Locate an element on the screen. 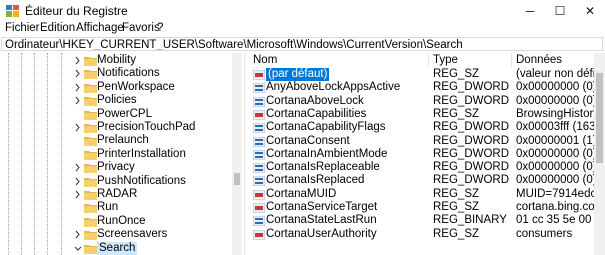 The height and width of the screenshot is (255, 605). tree-item: PowerCPL is located at coordinates (150, 114).